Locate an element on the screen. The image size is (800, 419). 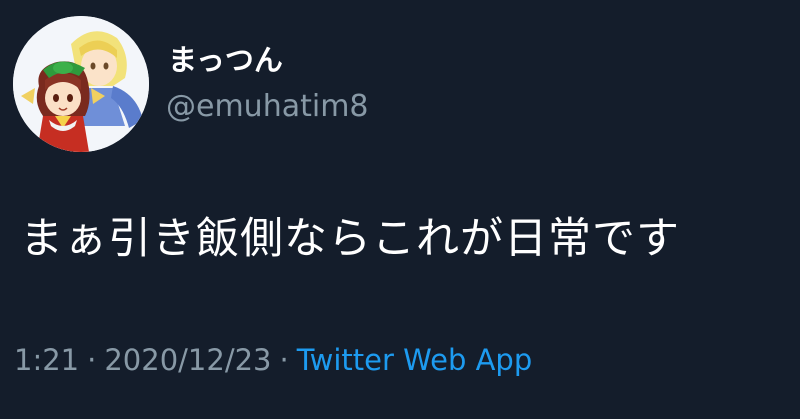
display-name: まっつん is located at coordinates (225, 60).